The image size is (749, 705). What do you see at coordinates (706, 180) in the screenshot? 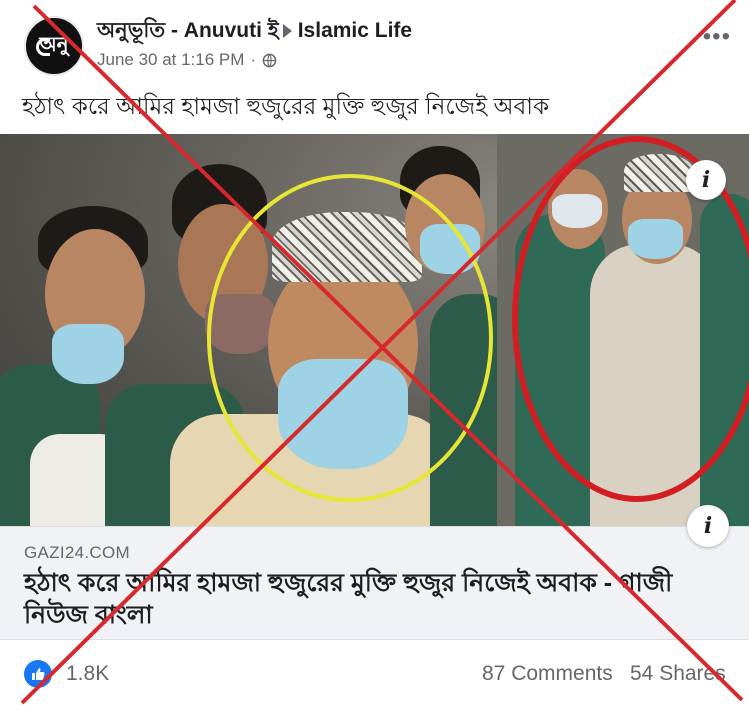
I see `photo-info-icon: i` at bounding box center [706, 180].